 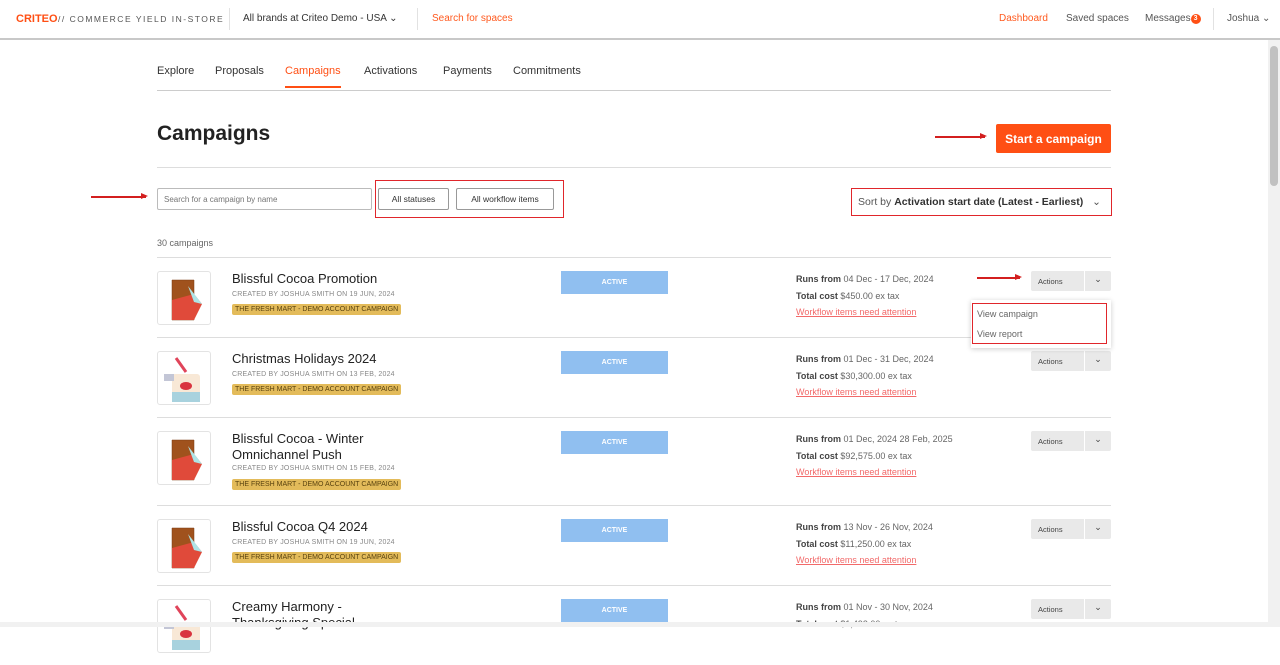 What do you see at coordinates (1274, 333) in the screenshot?
I see `scrollbar` at bounding box center [1274, 333].